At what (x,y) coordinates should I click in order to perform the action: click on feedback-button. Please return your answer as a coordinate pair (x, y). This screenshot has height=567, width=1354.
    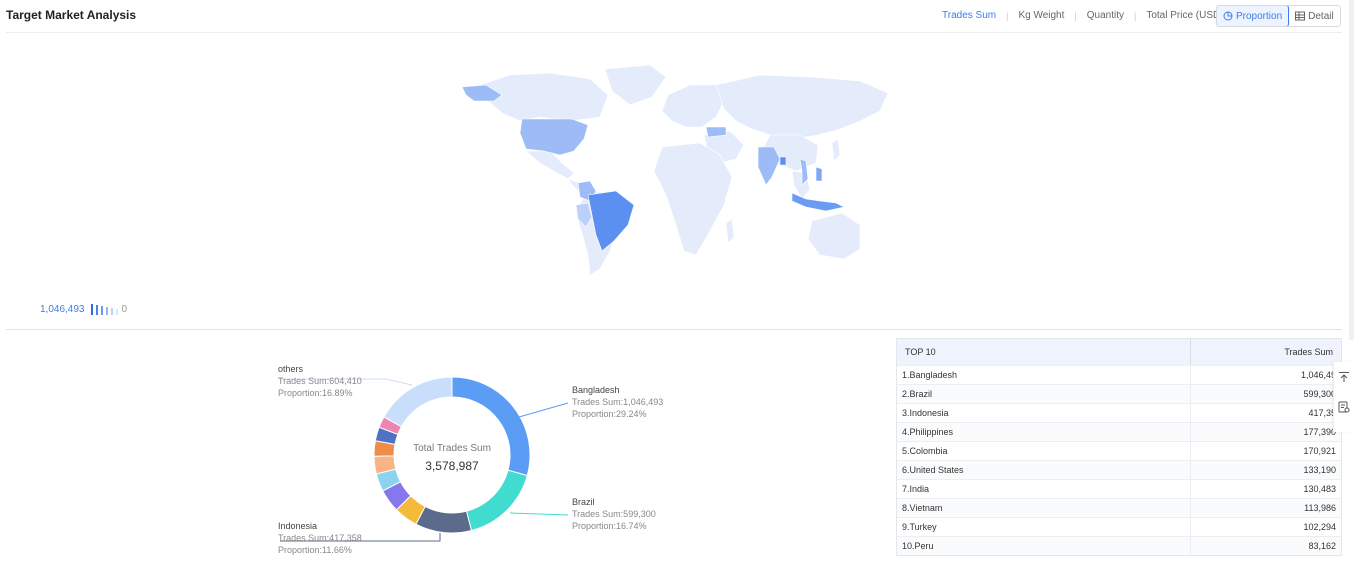
    Looking at the image, I should click on (1344, 407).